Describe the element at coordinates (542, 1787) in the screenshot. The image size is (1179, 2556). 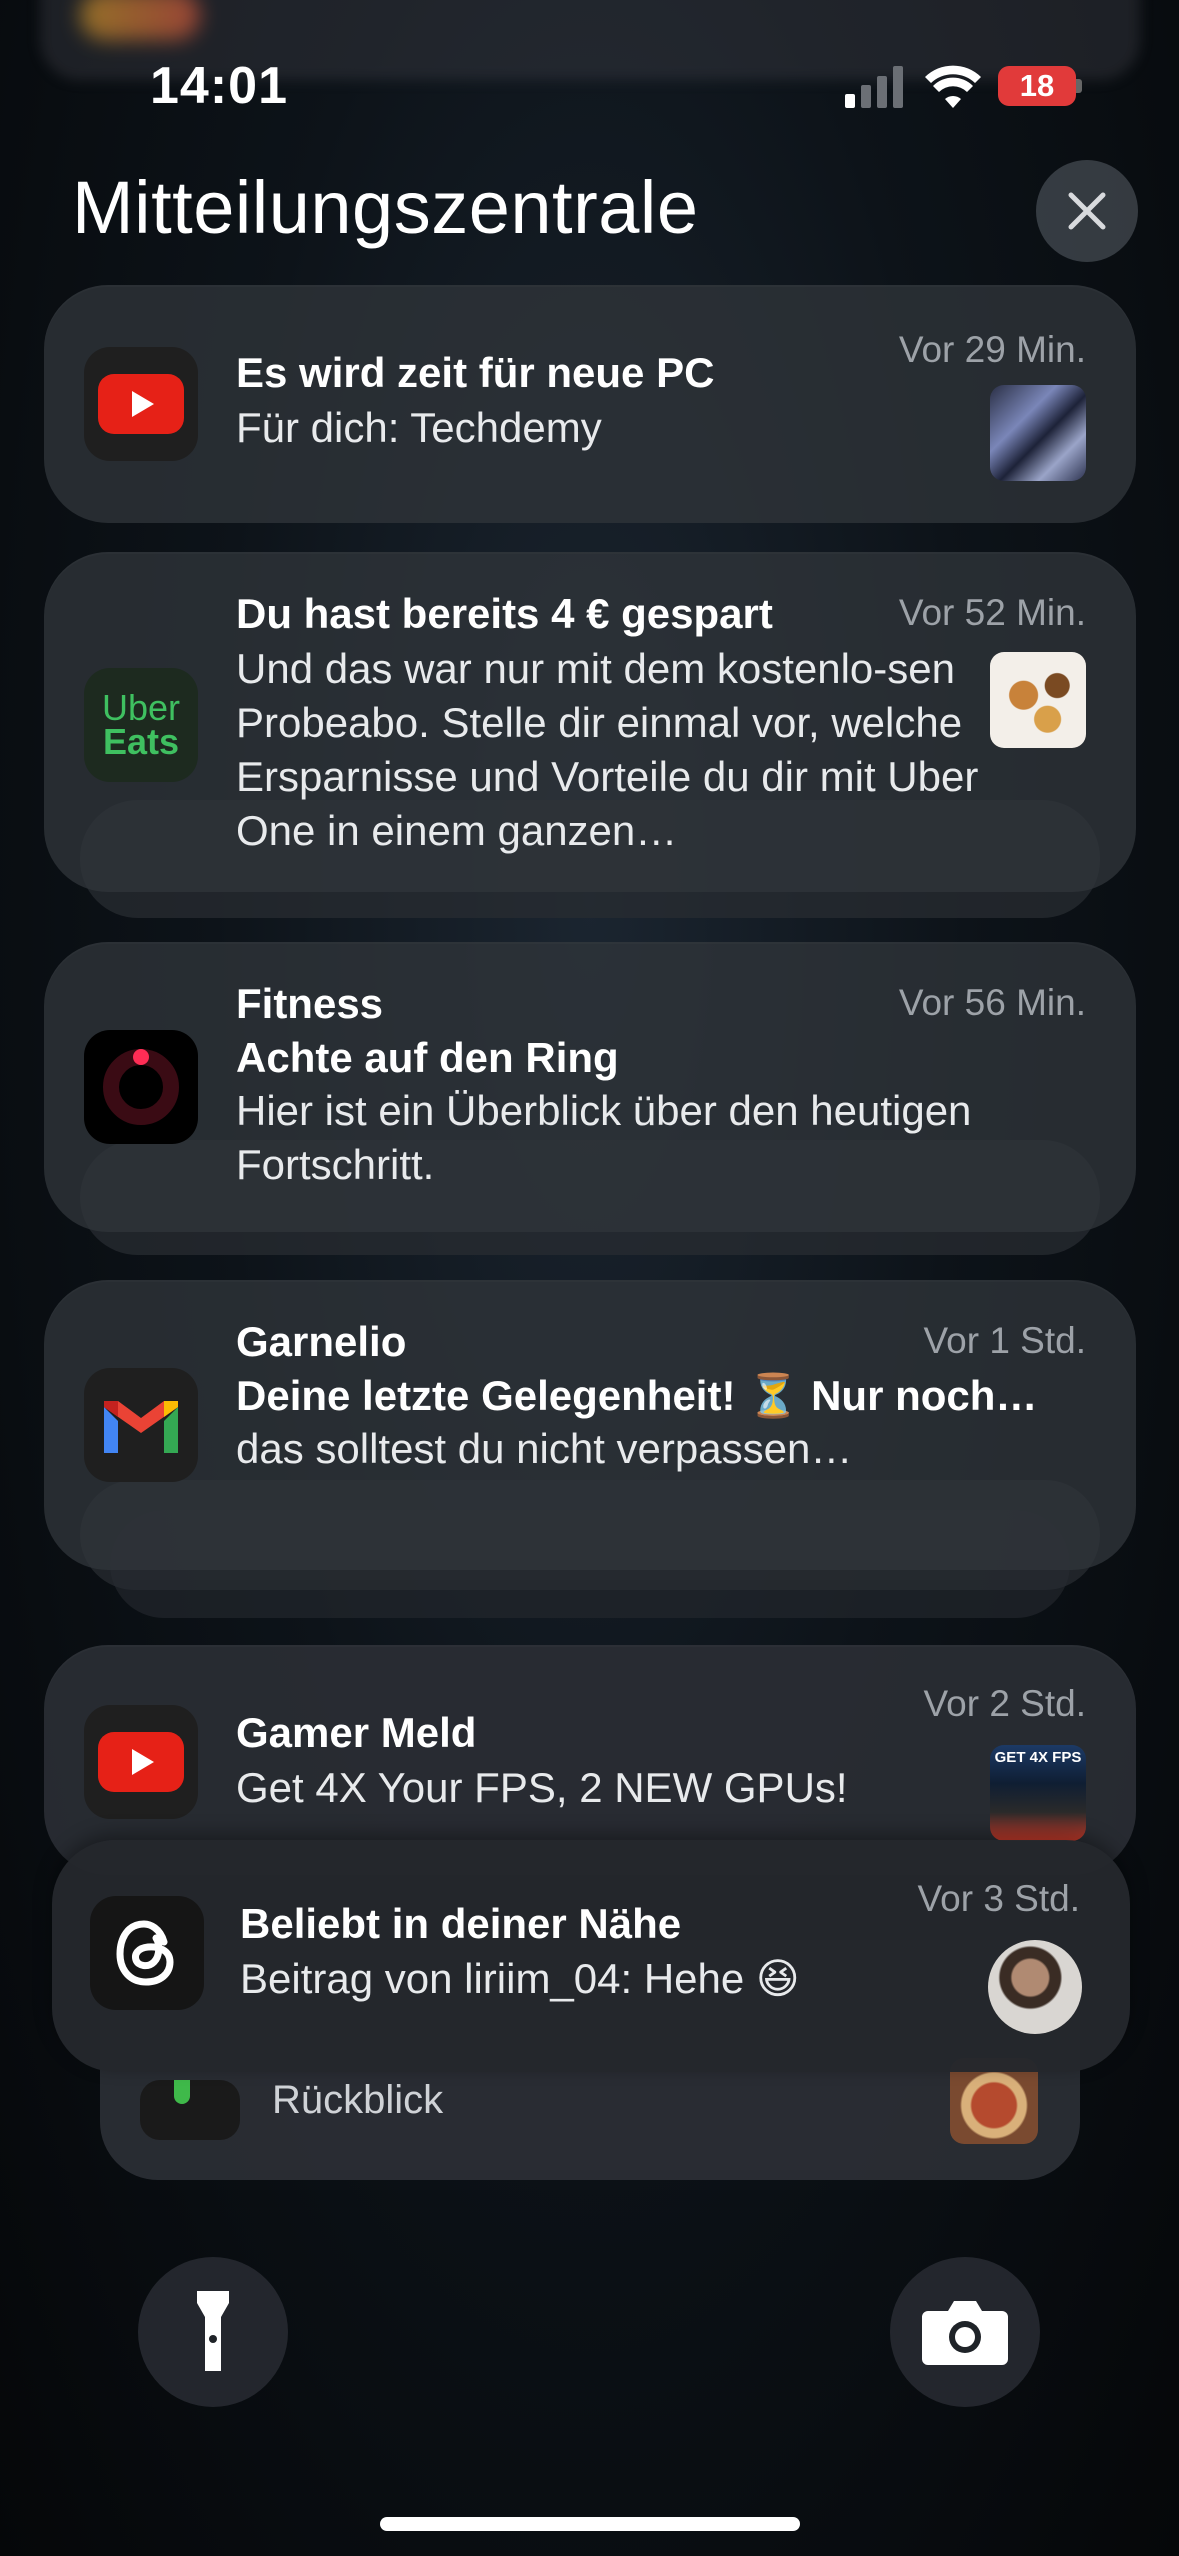
I see `notification-body: Get 4X Your FPS, 2 NEW GPUs!` at that location.